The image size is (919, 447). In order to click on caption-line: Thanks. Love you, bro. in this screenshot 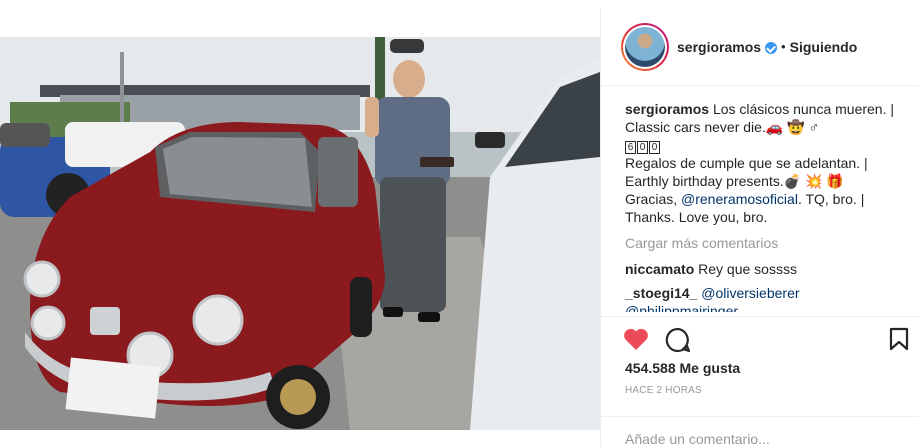, I will do `click(696, 217)`.